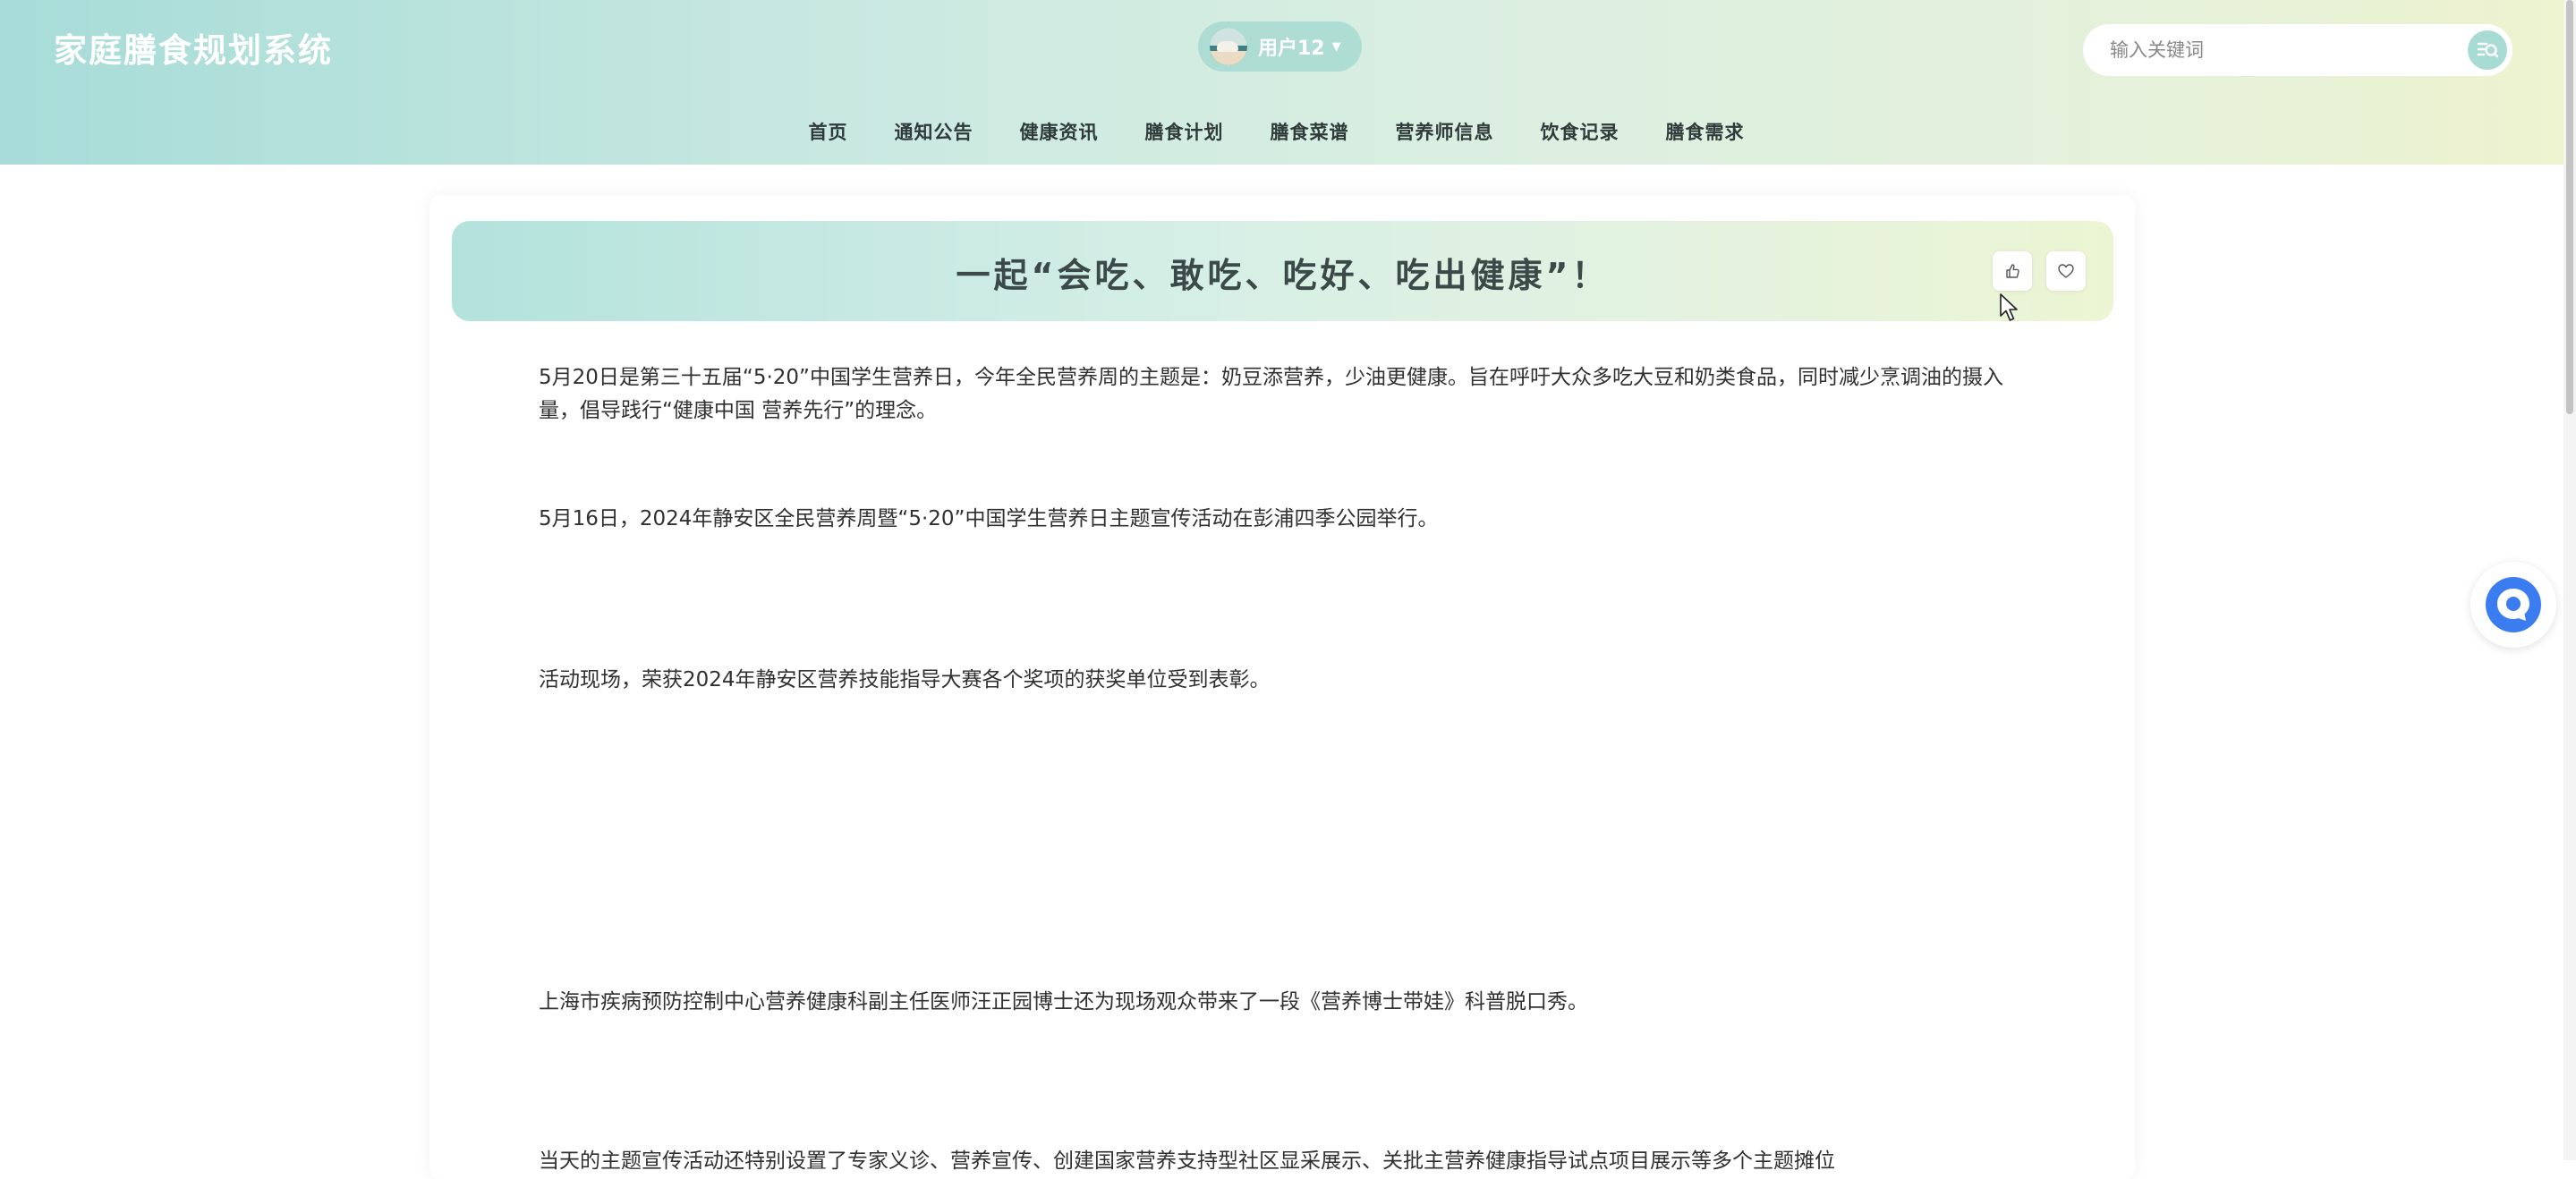  What do you see at coordinates (2280, 50) in the screenshot?
I see `search-input` at bounding box center [2280, 50].